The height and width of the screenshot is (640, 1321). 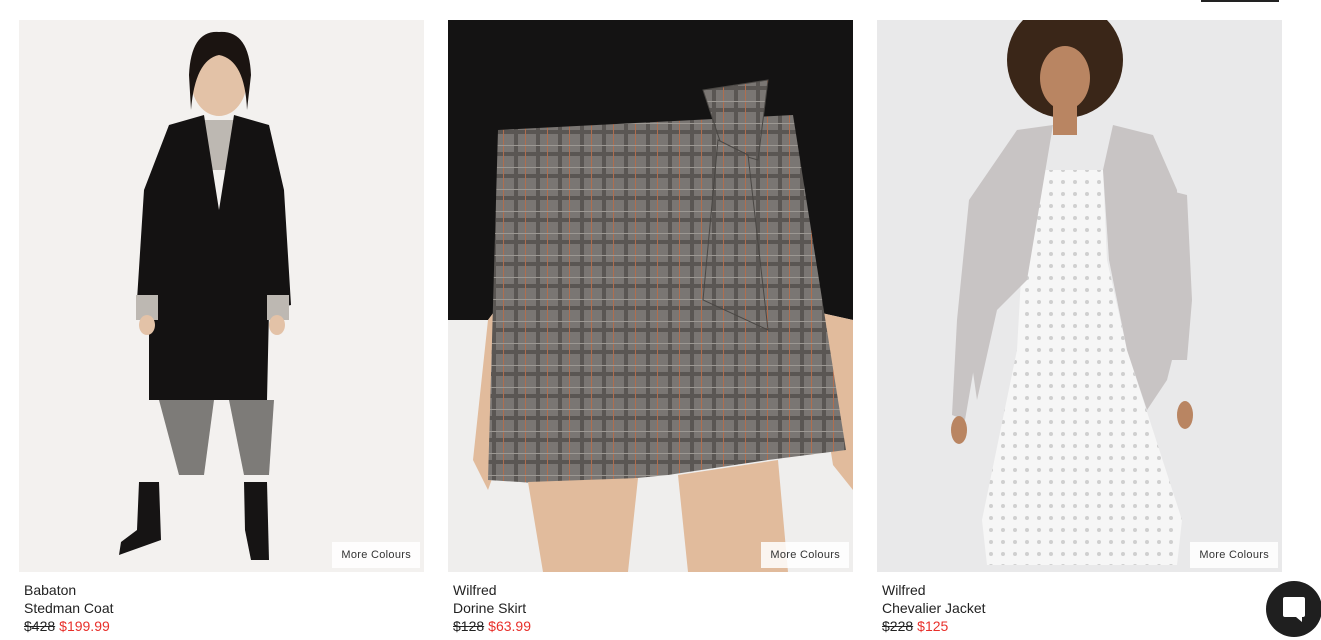 I want to click on product-brand: Babaton, so click(x=50, y=590).